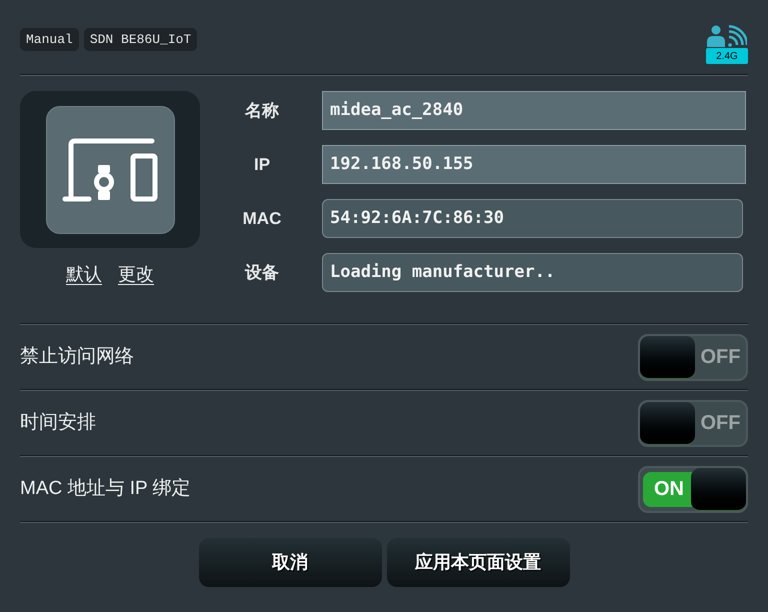  What do you see at coordinates (105, 488) in the screenshot?
I see `setting-label: MAC 地址与 IP 绑定` at bounding box center [105, 488].